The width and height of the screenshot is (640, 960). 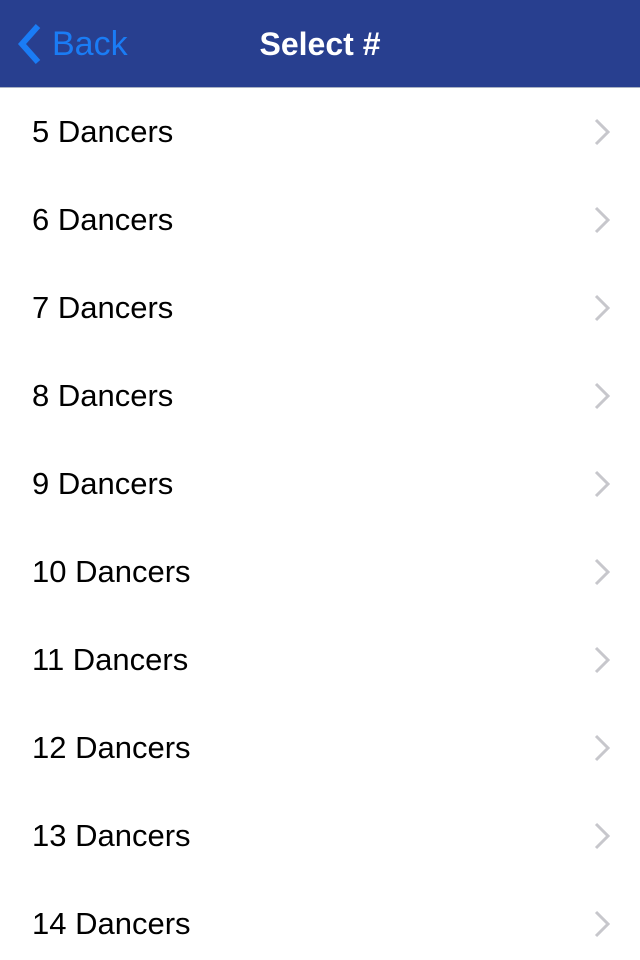 I want to click on list-item: 6 Dancers, so click(x=320, y=220).